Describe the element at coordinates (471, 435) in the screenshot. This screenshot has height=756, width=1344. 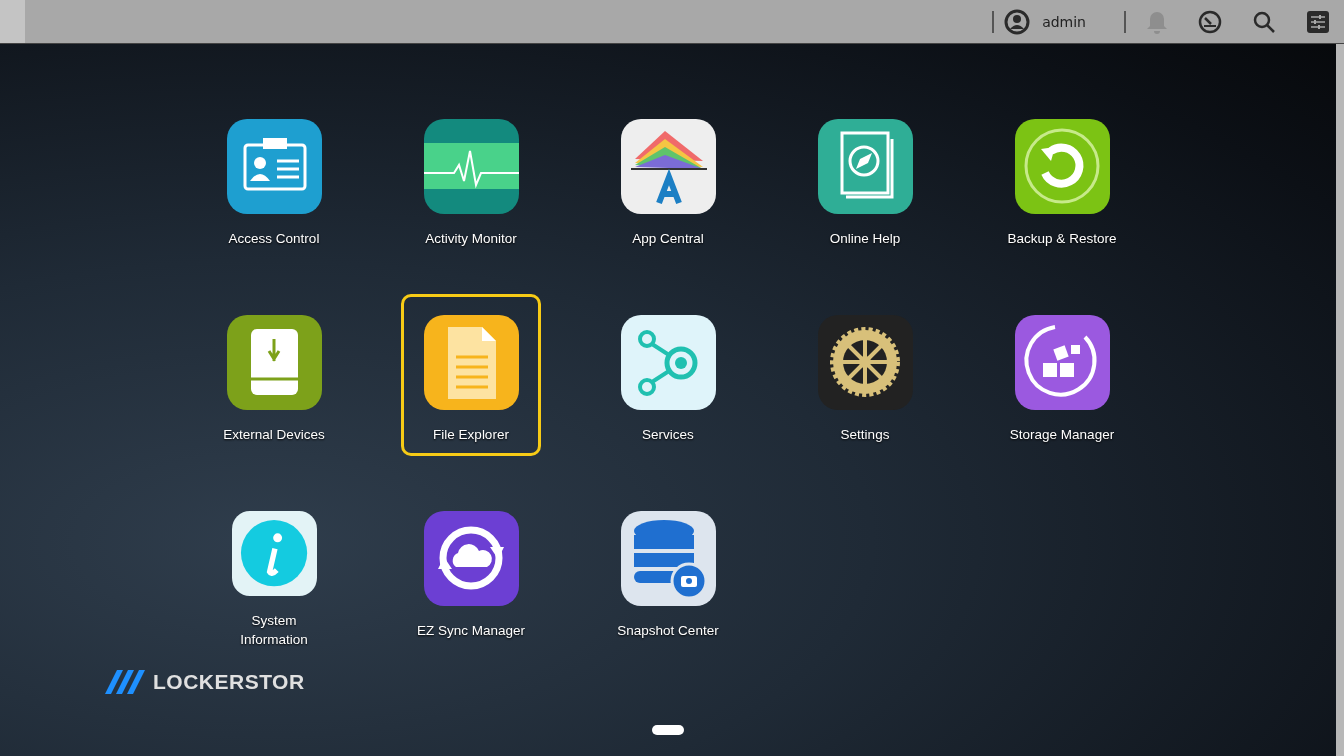
I see `app-label: File Explorer` at that location.